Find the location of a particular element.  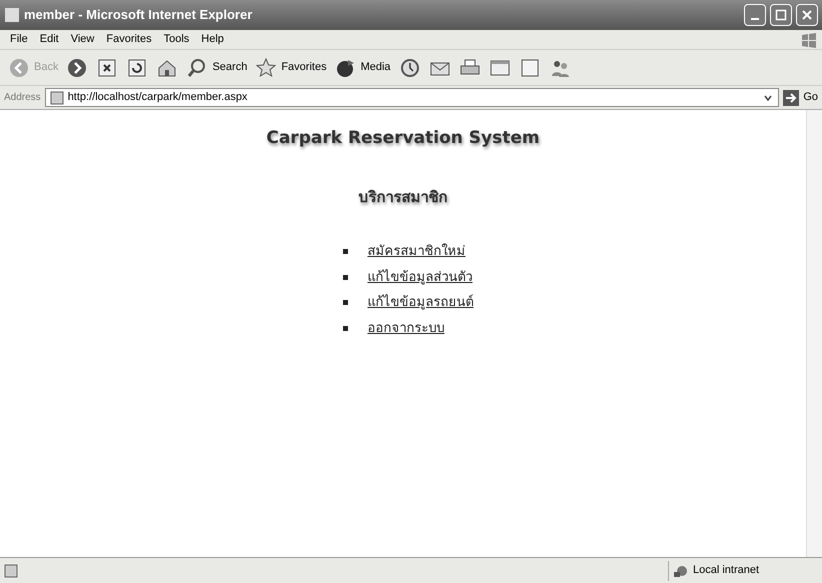

menu-link: แก้ไขข้อมูลส่วนตัว is located at coordinates (420, 277).